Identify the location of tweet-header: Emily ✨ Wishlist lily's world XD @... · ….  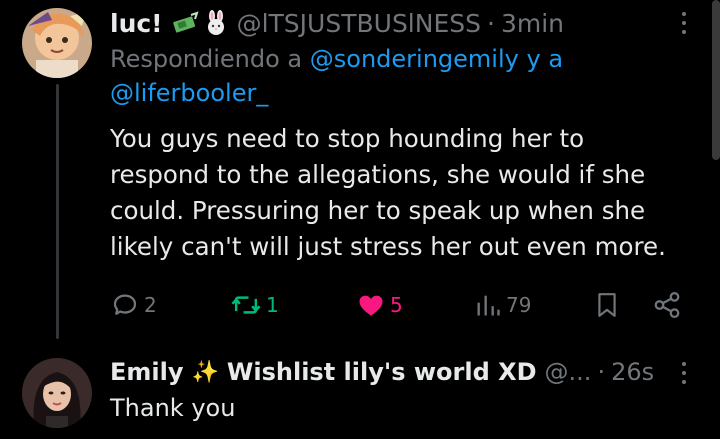
(382, 372).